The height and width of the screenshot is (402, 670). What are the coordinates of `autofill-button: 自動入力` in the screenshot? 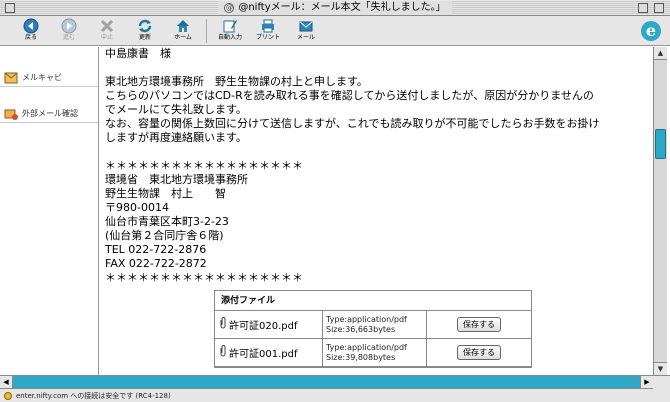 It's located at (230, 31).